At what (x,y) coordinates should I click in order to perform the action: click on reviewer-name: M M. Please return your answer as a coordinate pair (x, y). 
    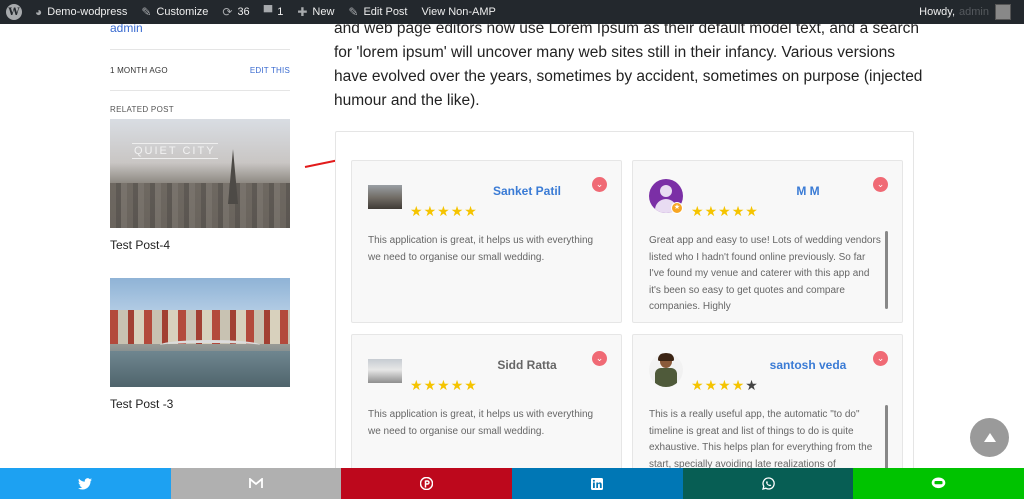
    Looking at the image, I should click on (808, 191).